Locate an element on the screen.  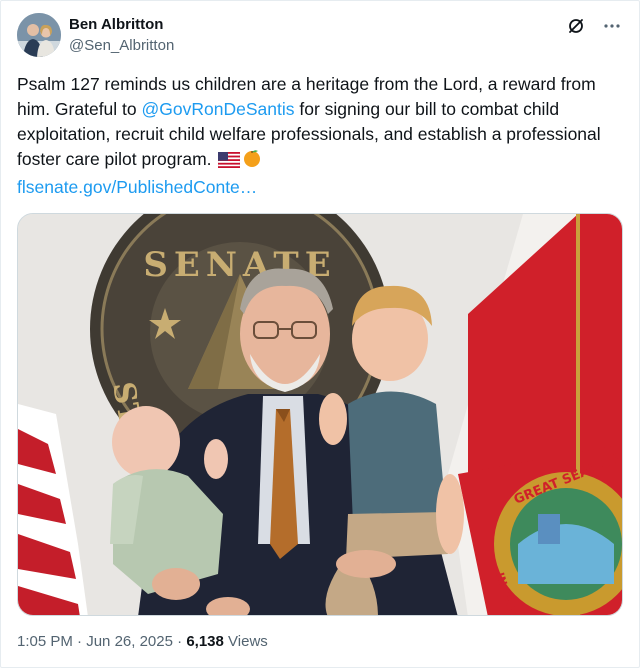
header-actions is located at coordinates (594, 26).